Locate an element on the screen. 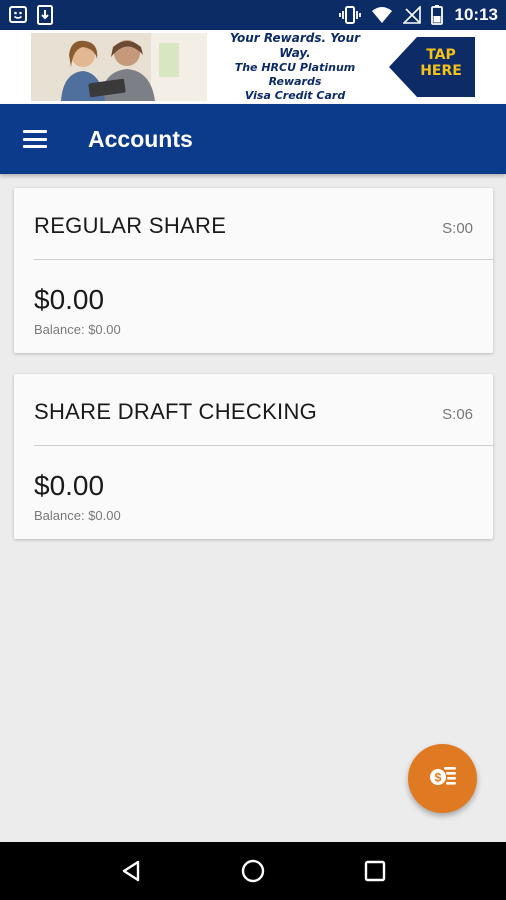 Image resolution: width=506 pixels, height=900 pixels. transfer-fab-button: $ is located at coordinates (442, 778).